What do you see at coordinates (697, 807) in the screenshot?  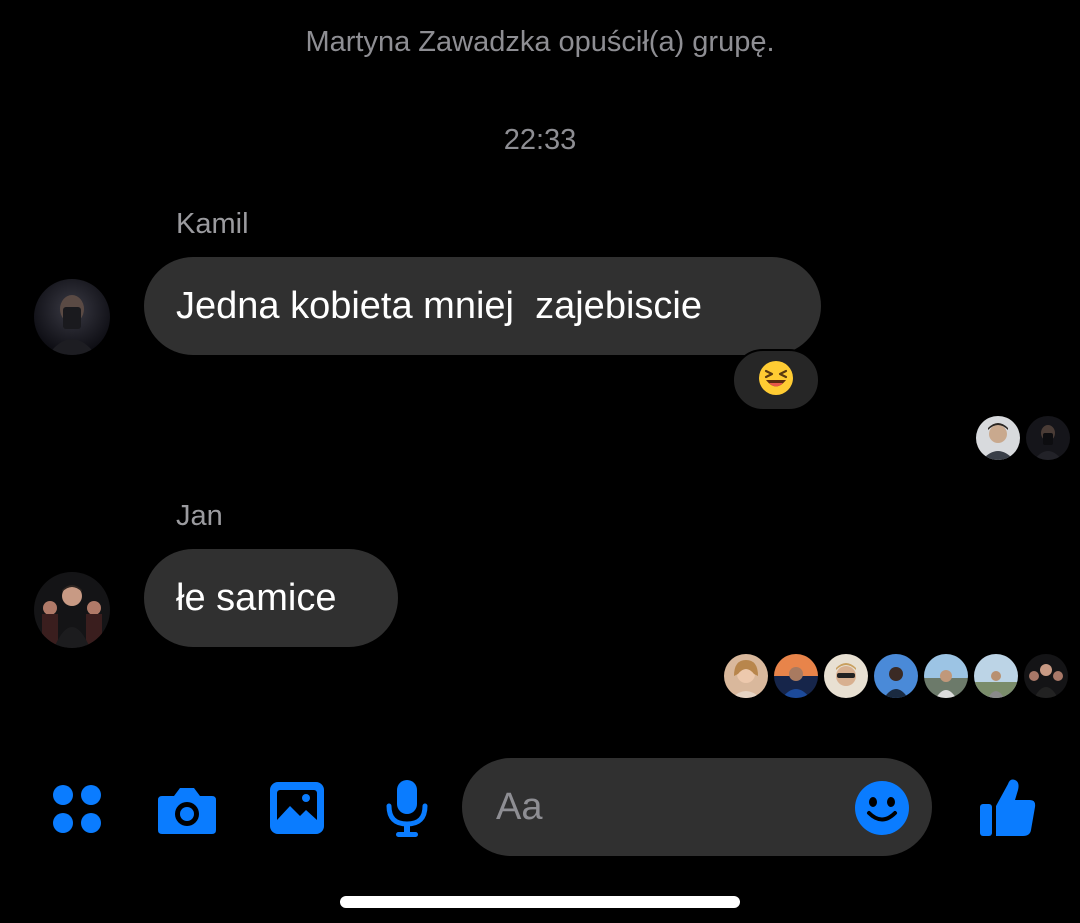 I see `message-input: Aa` at bounding box center [697, 807].